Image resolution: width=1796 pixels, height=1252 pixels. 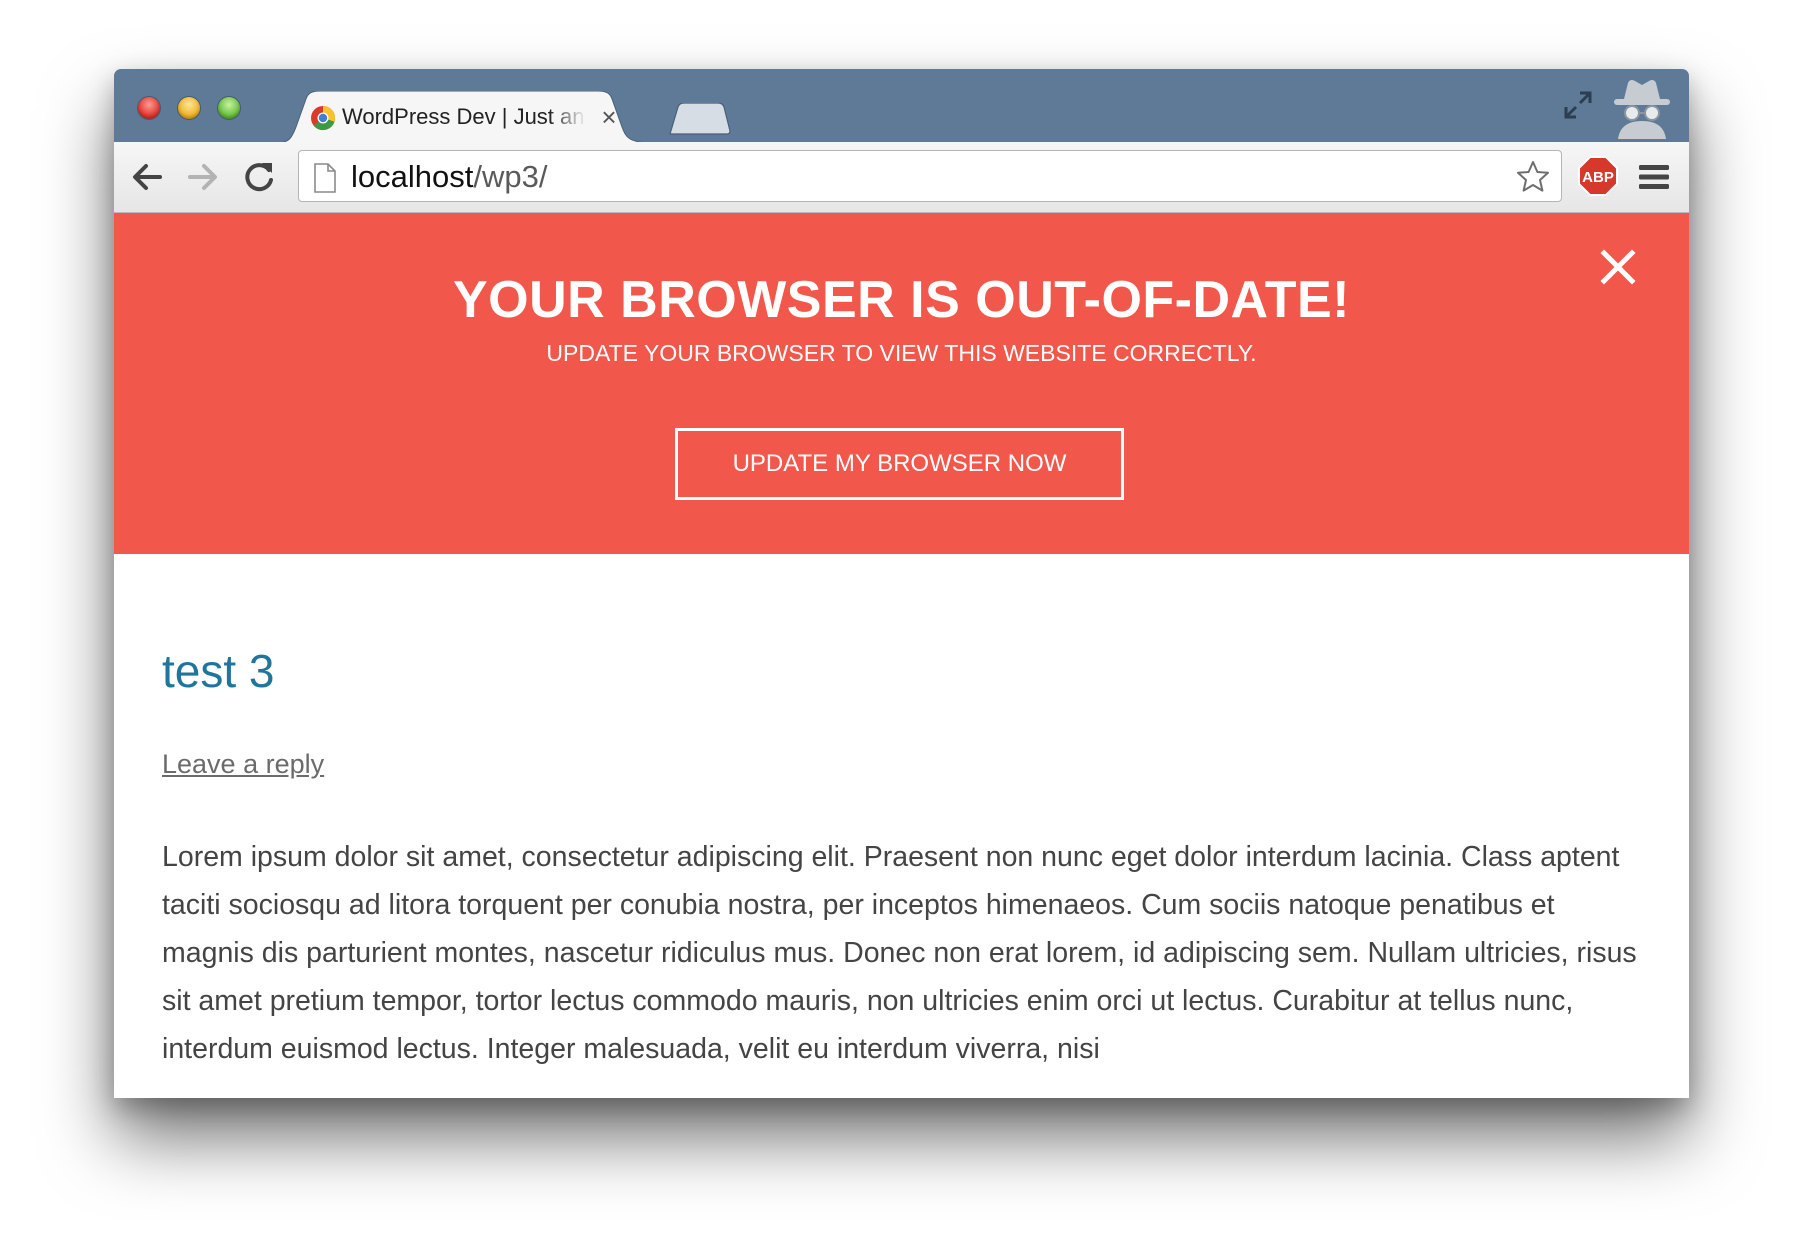 What do you see at coordinates (325, 180) in the screenshot?
I see `page-icon` at bounding box center [325, 180].